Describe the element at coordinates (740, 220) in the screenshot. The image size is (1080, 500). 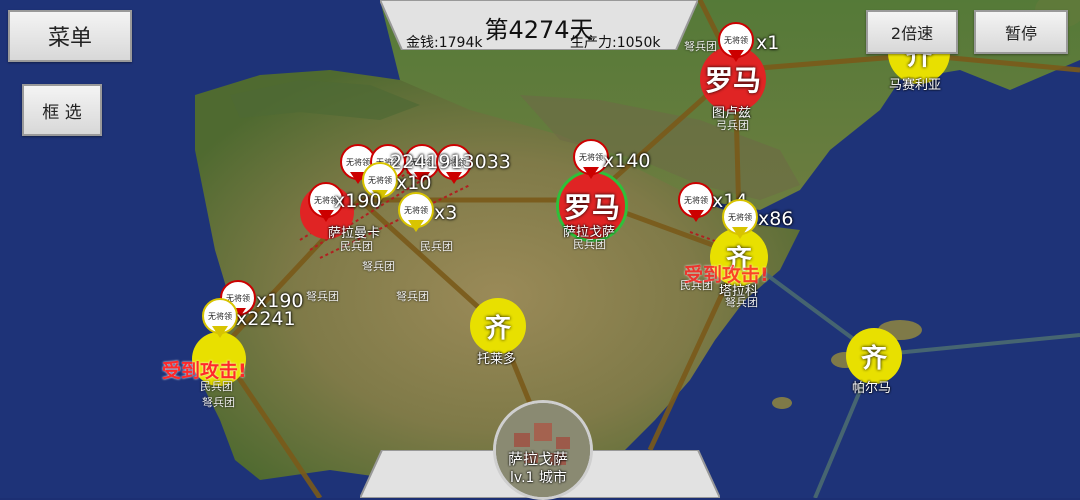
I see `army-pin-tarraco-yellow: 无将领` at that location.